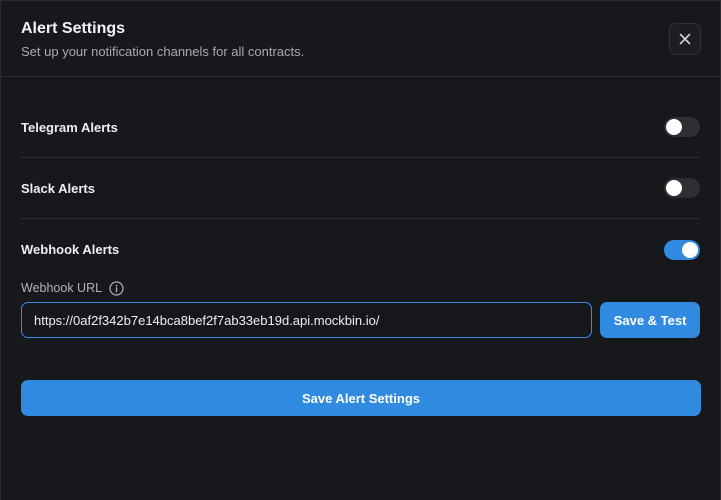 Image resolution: width=721 pixels, height=500 pixels. I want to click on telegram-alerts-toggle, so click(682, 127).